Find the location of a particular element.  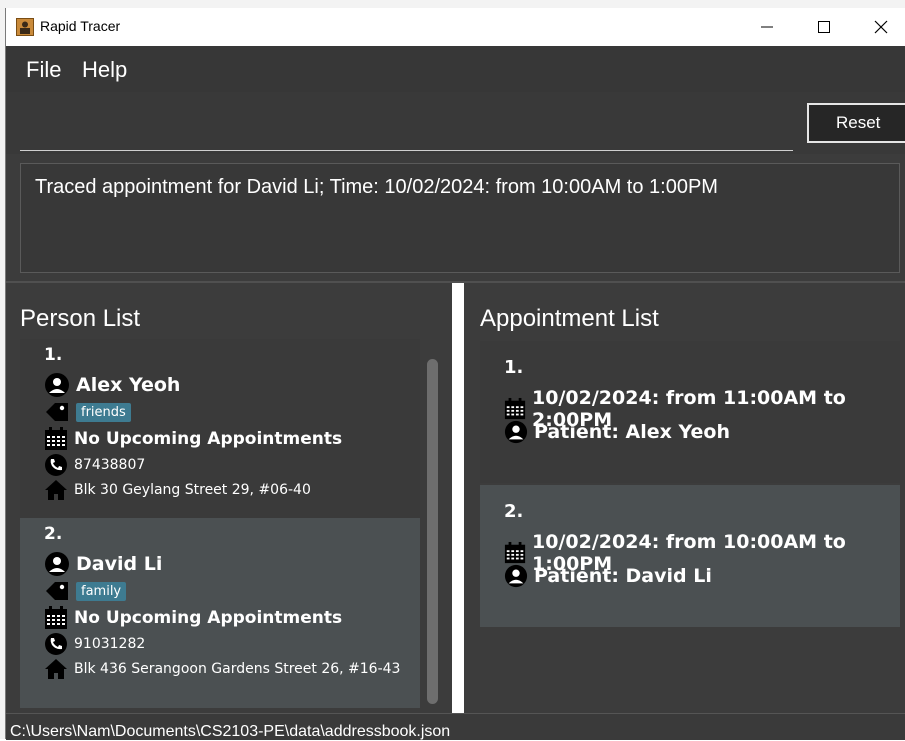

command-input is located at coordinates (406, 129).